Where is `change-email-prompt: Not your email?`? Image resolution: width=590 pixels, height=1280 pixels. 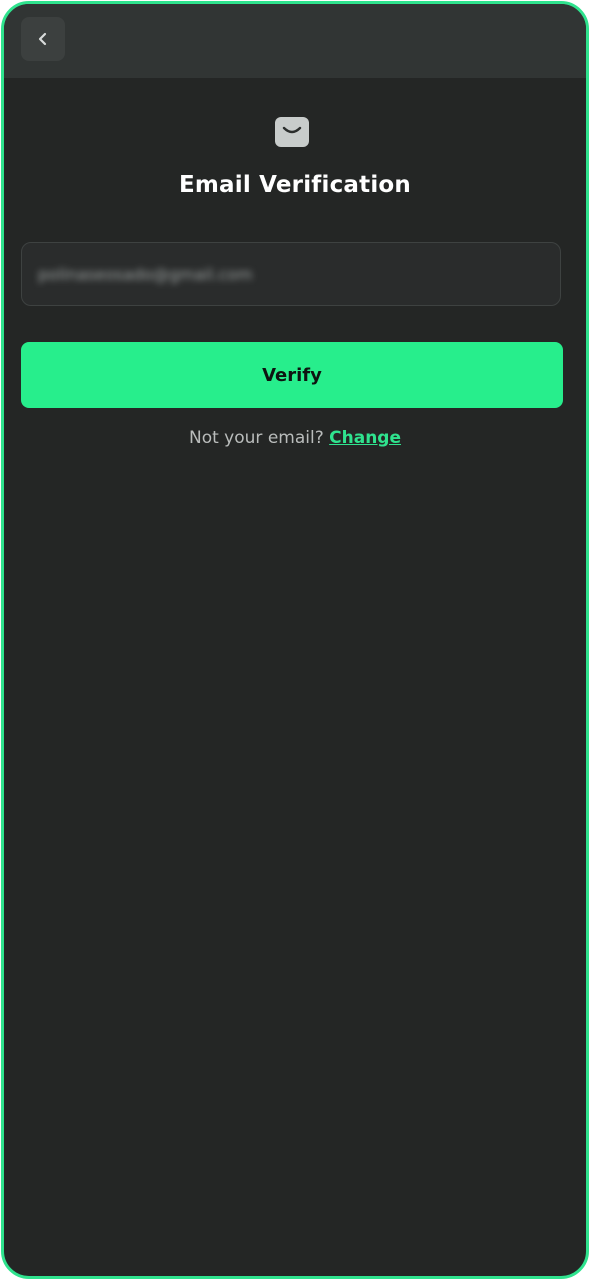 change-email-prompt: Not your email? is located at coordinates (259, 438).